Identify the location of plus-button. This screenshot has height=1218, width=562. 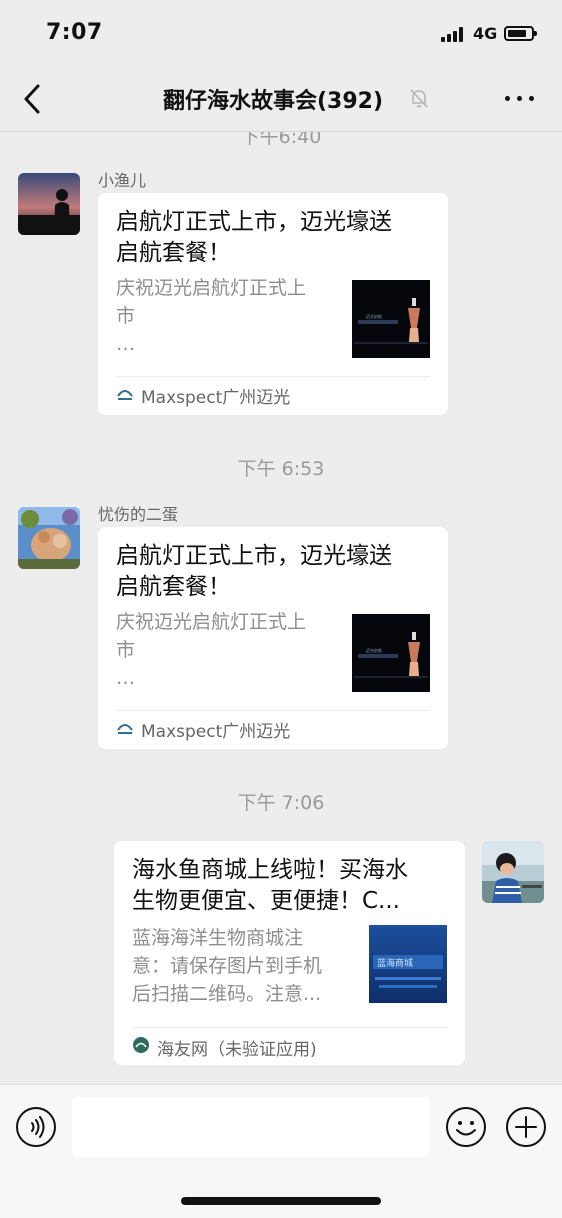
(526, 1127).